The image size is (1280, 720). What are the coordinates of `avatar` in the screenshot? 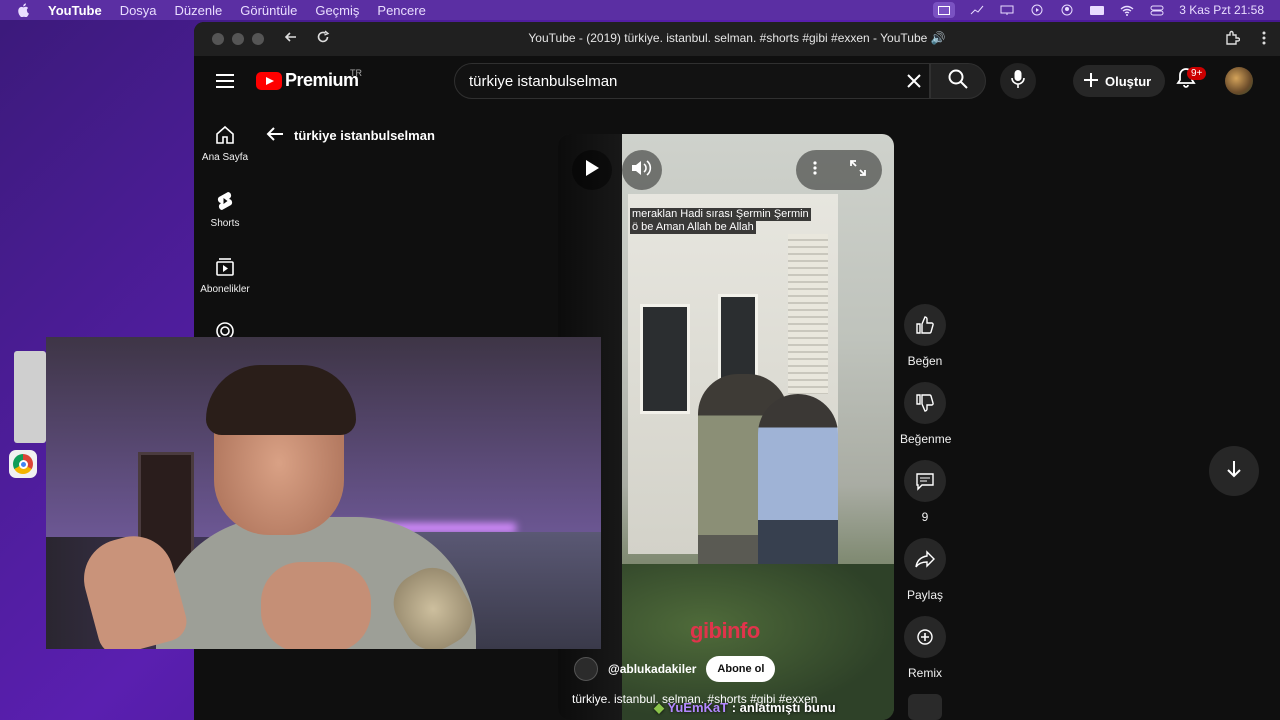 It's located at (1239, 81).